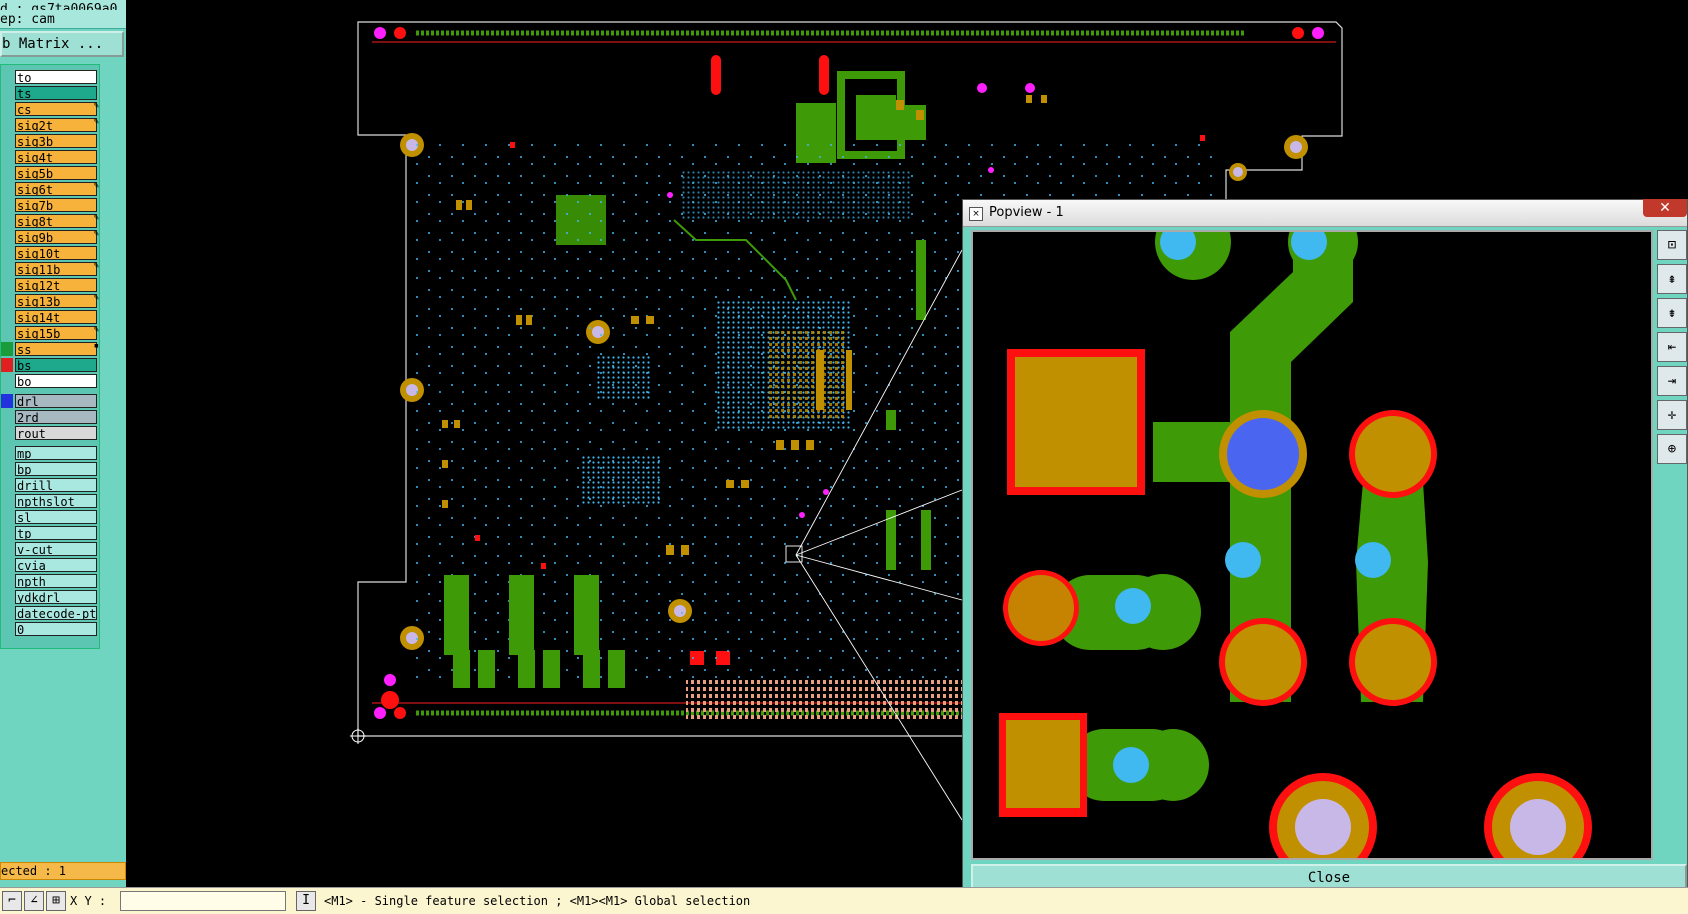 The width and height of the screenshot is (1688, 914). I want to click on layer-name: v-cut, so click(56, 549).